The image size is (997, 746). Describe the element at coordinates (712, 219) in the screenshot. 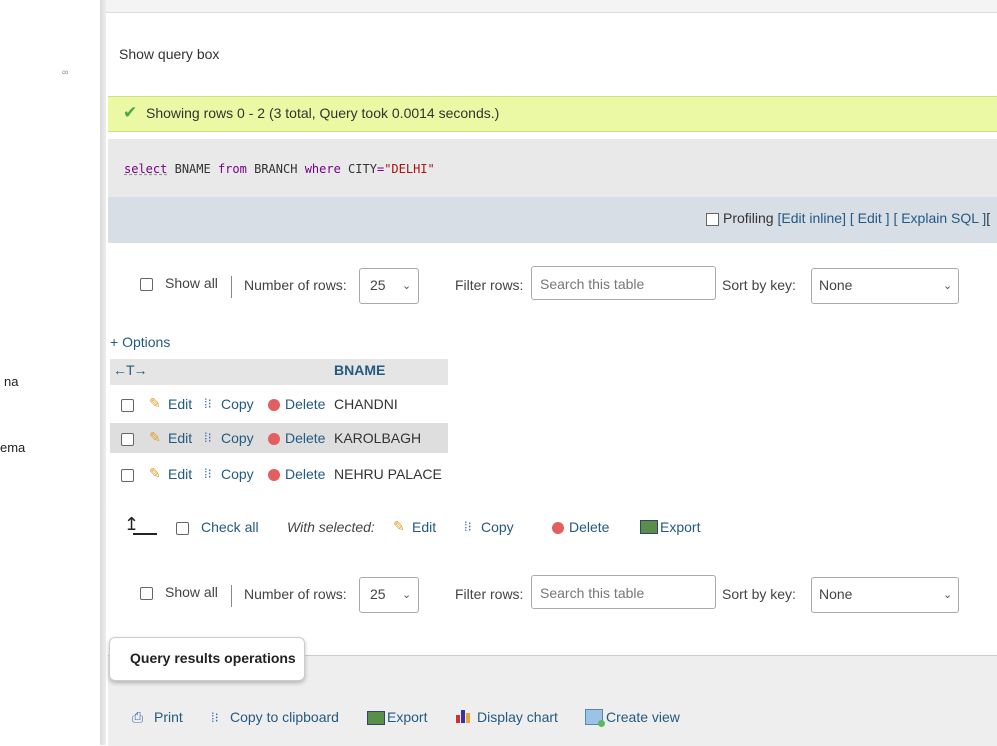

I see `profiling-checkbox` at that location.